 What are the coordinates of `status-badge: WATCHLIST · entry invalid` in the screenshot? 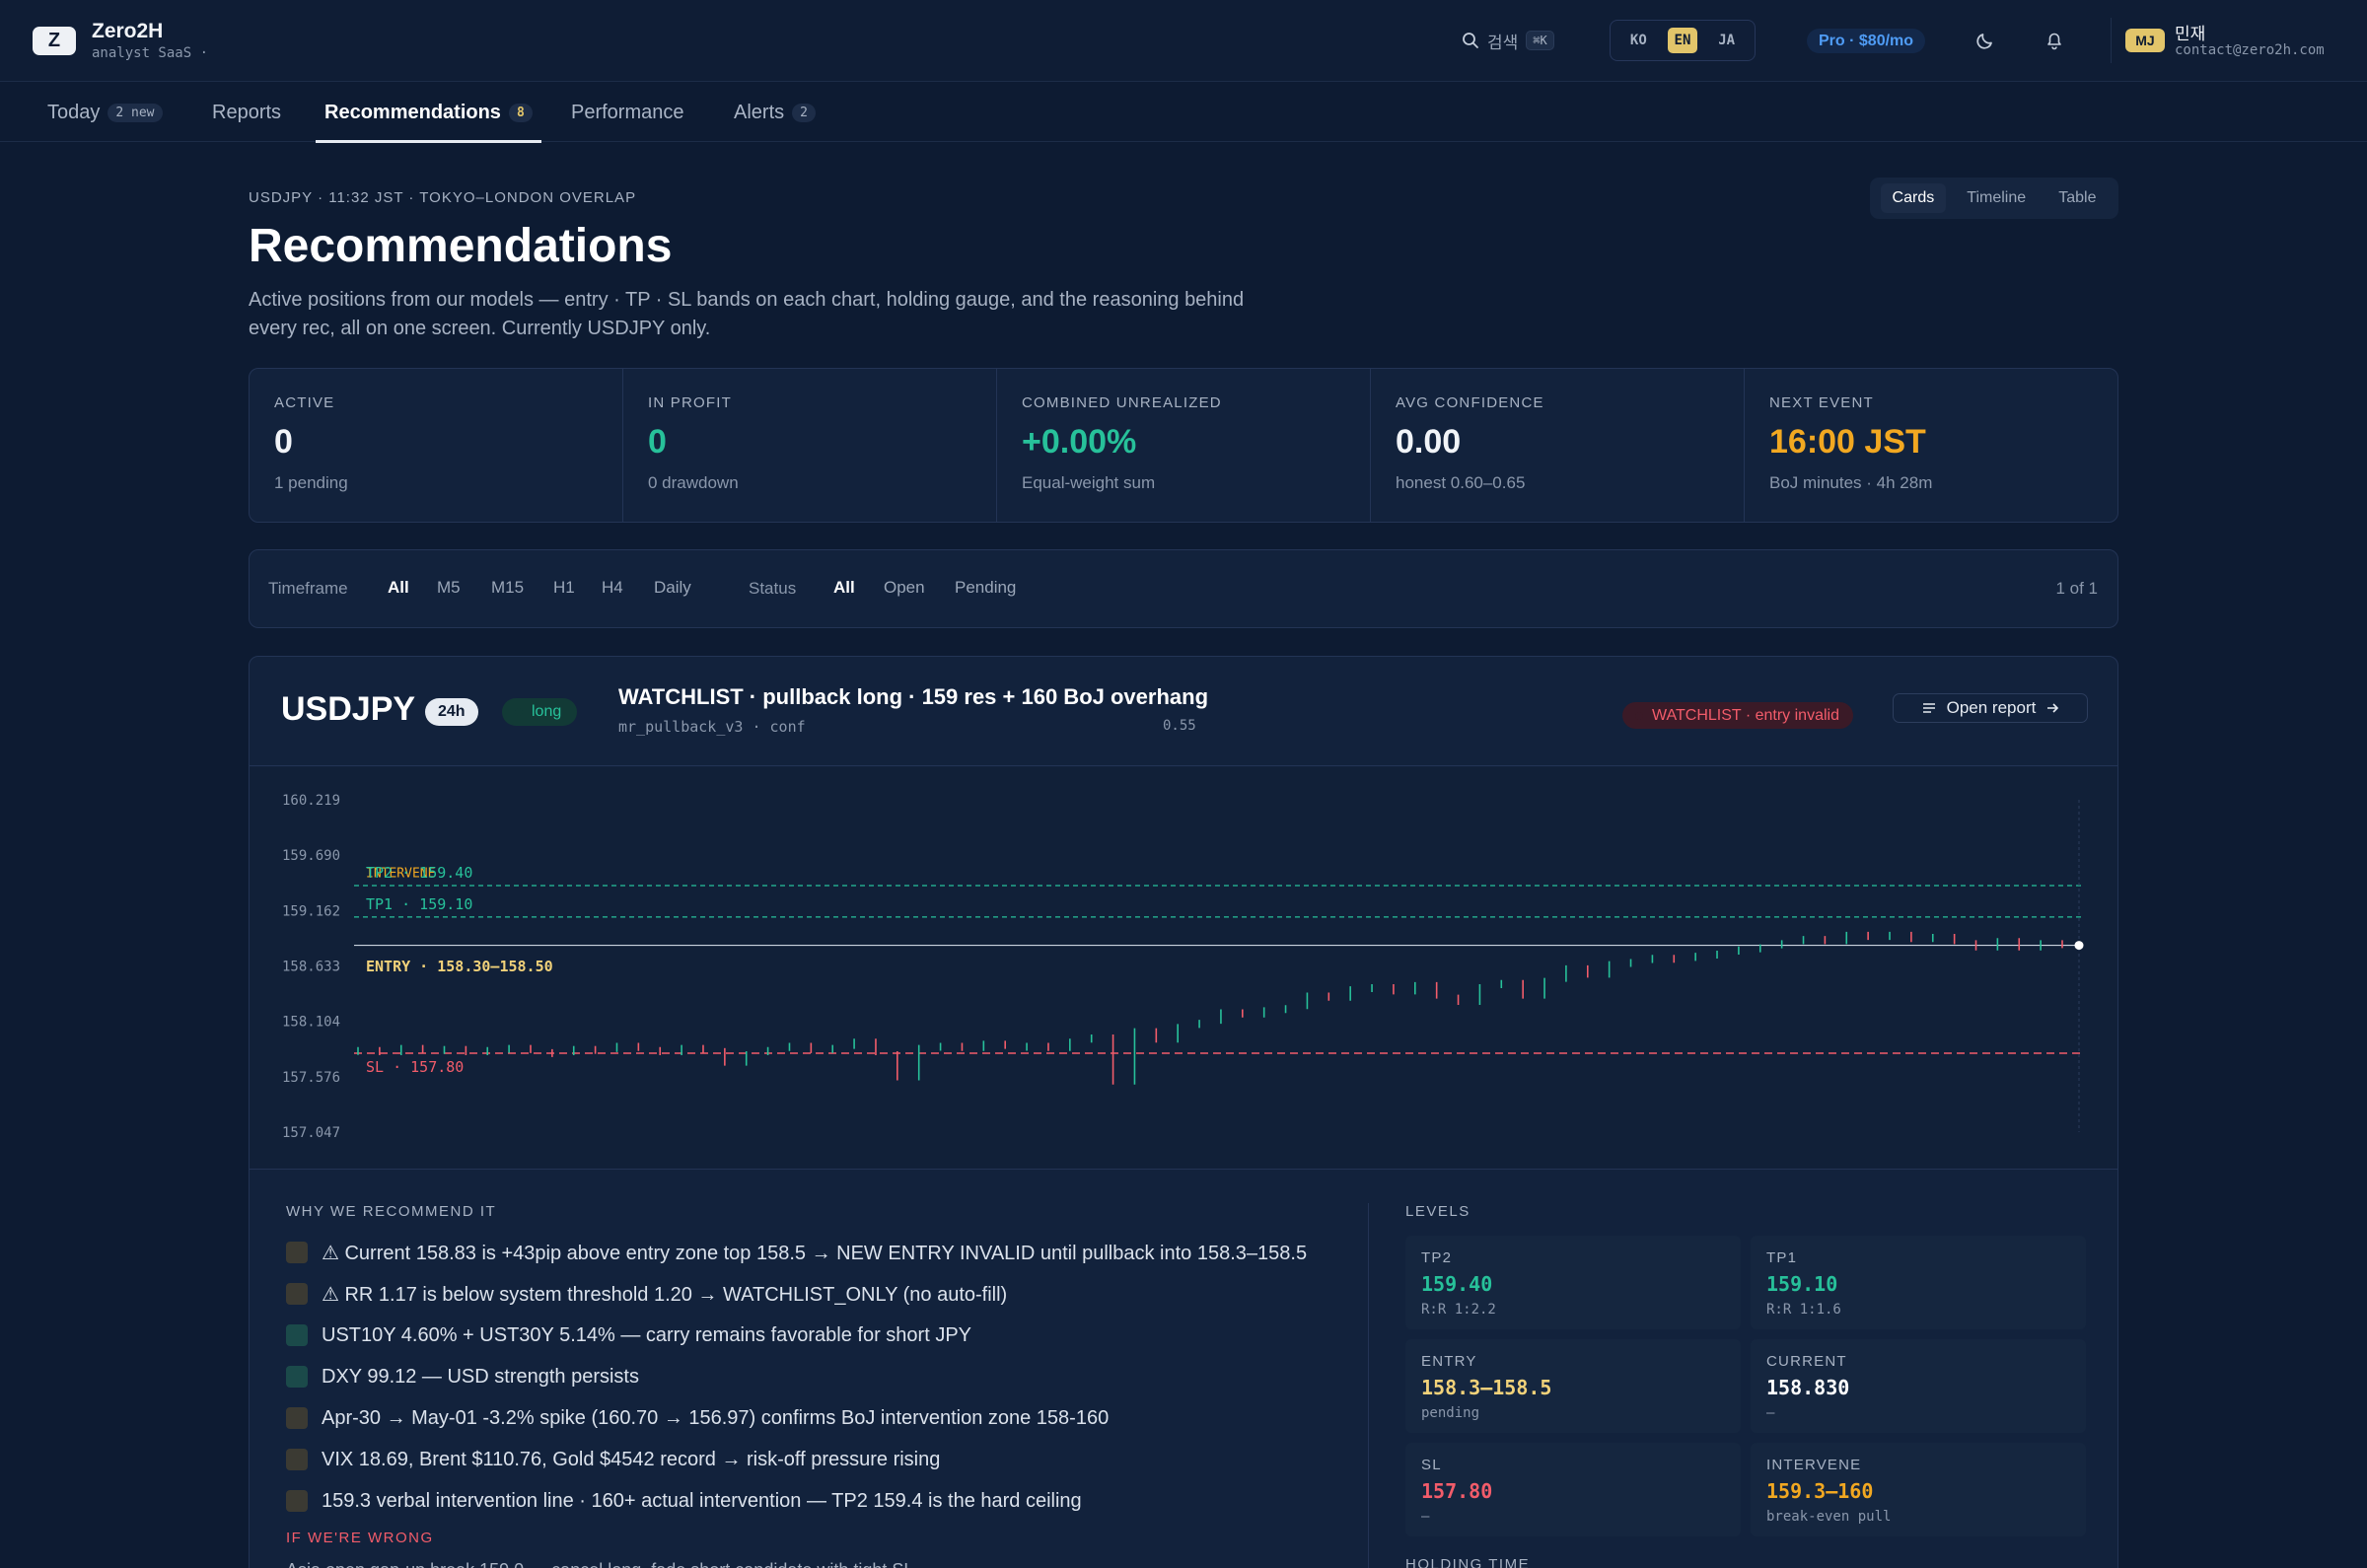 It's located at (1737, 715).